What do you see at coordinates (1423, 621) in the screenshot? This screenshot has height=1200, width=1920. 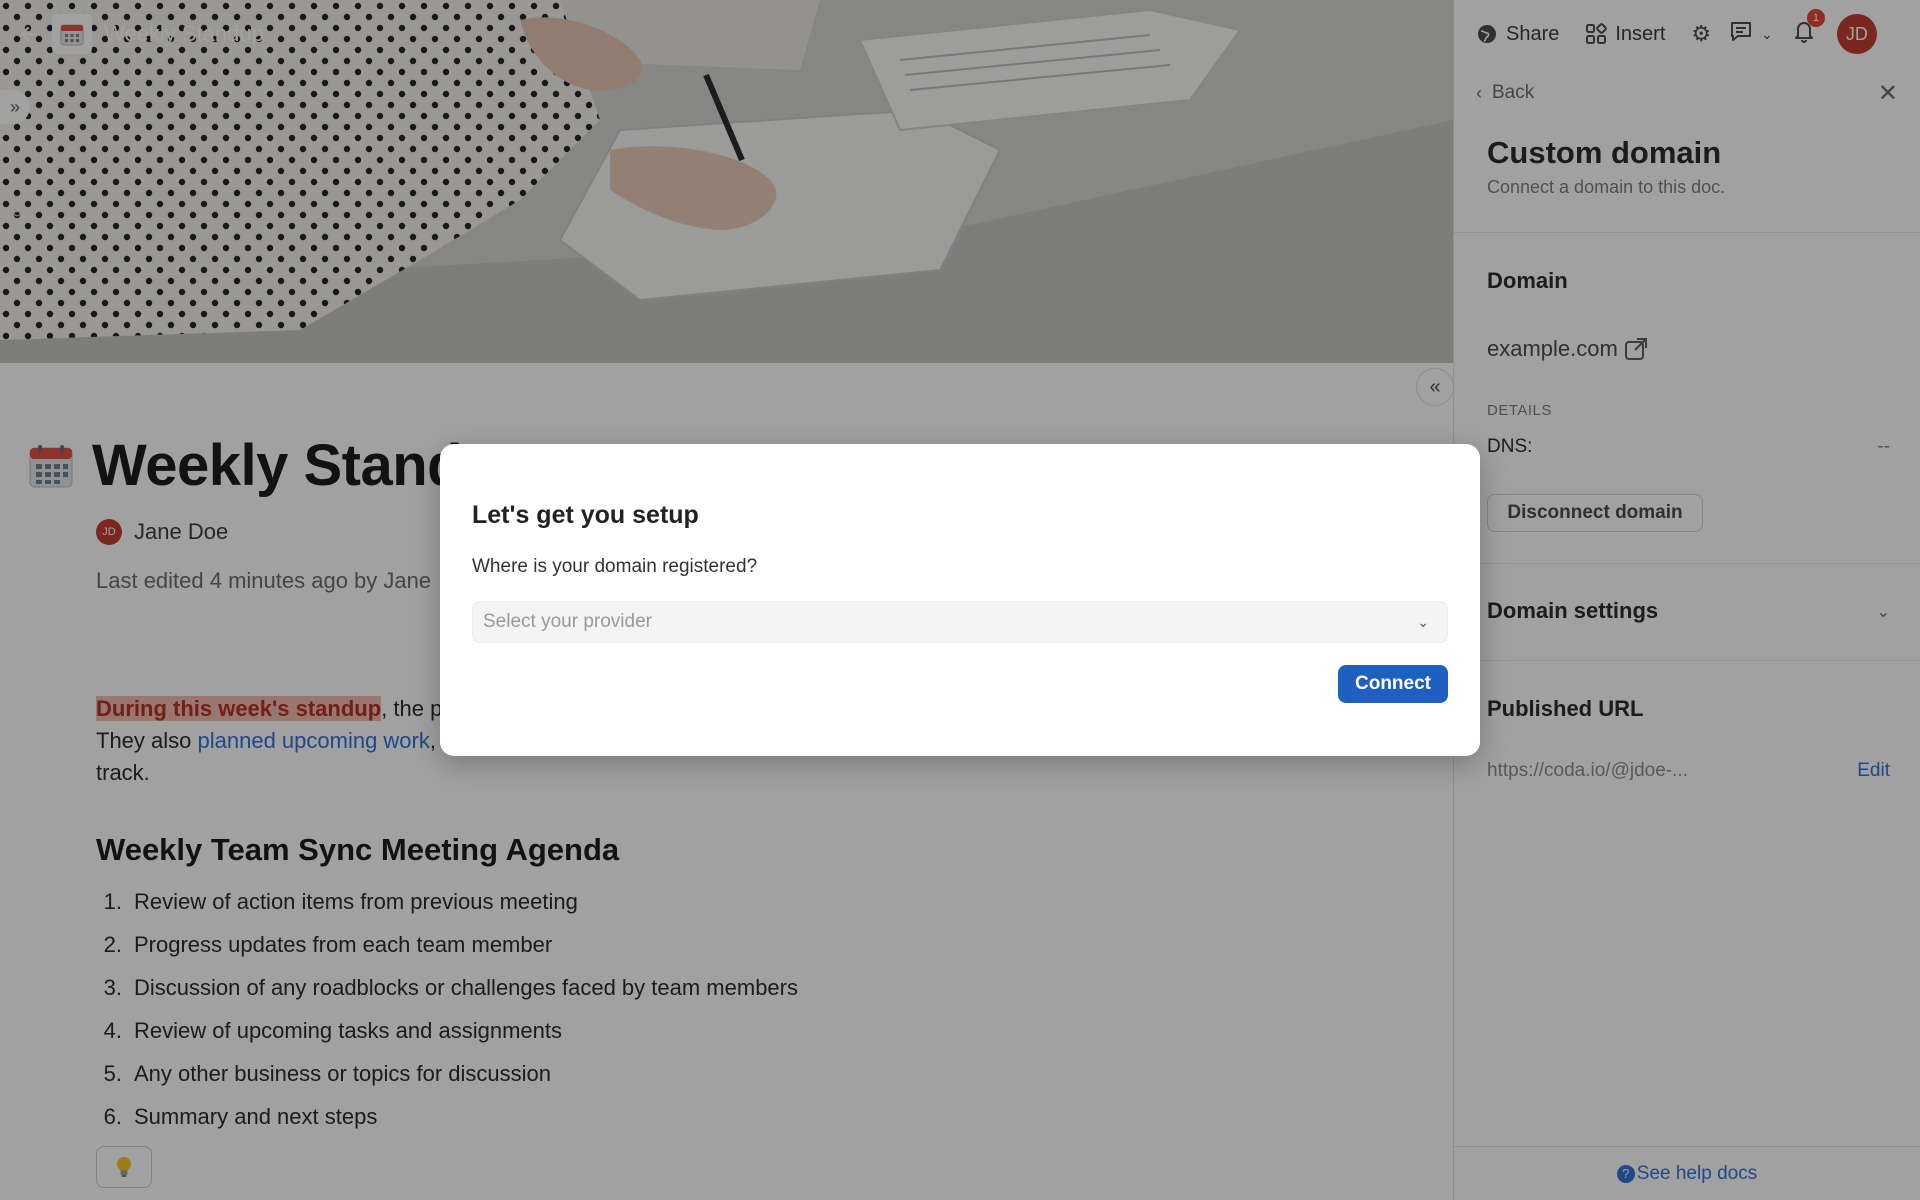 I see `chevron-down-icon: ⌄` at bounding box center [1423, 621].